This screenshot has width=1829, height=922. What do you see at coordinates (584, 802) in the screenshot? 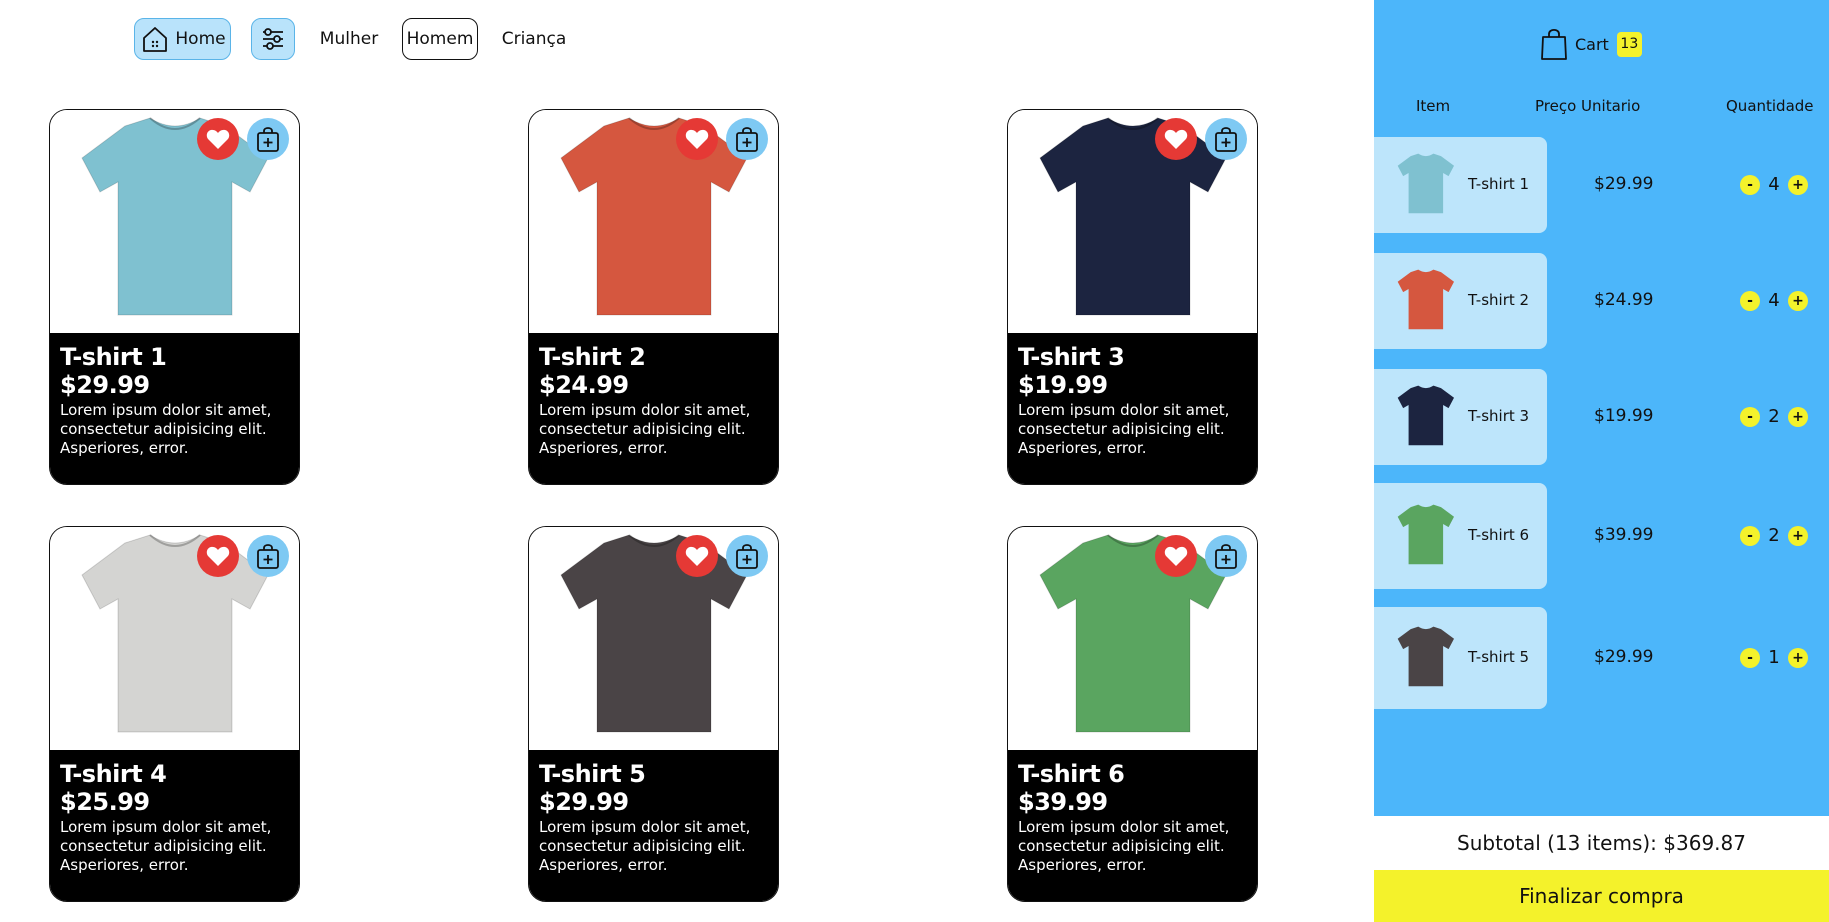
I see `product-price: $29.99` at bounding box center [584, 802].